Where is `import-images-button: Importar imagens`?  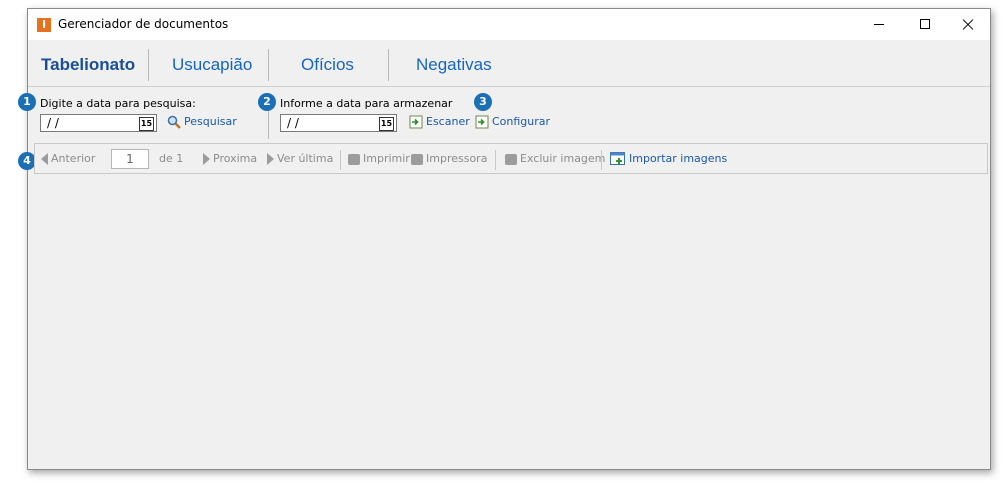 import-images-button: Importar imagens is located at coordinates (668, 159).